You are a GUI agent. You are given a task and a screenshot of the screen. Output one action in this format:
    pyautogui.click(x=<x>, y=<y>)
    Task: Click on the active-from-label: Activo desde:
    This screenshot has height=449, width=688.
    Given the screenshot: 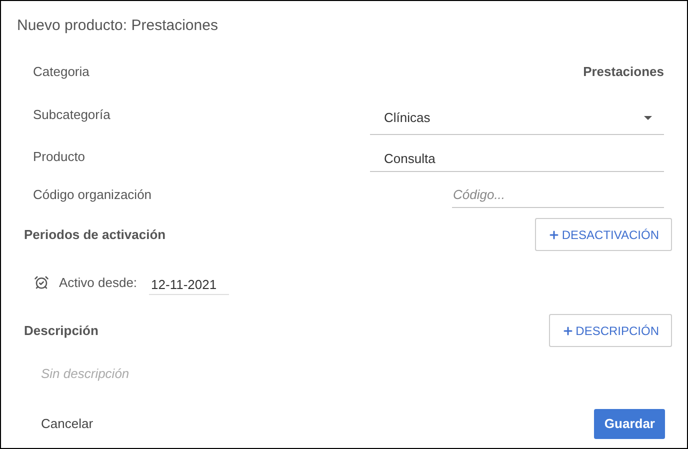 What is the action you would take?
    pyautogui.click(x=98, y=283)
    